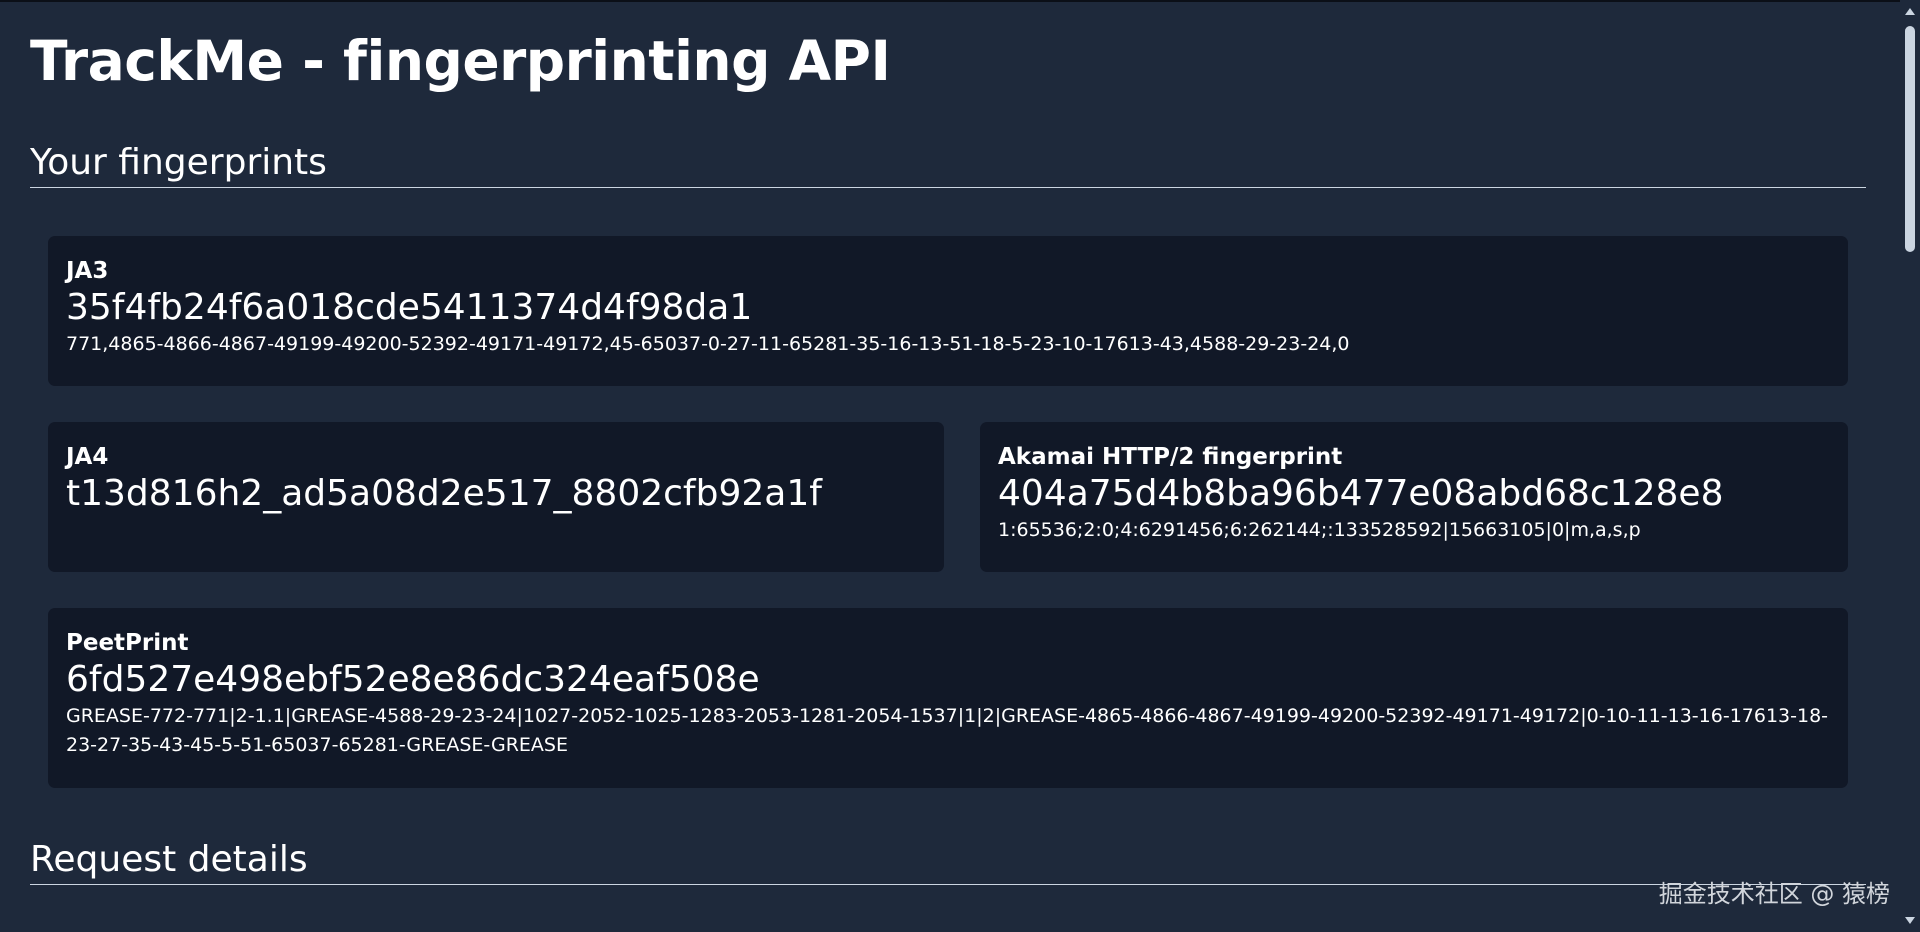 This screenshot has height=932, width=1920. I want to click on ja4-card: JA4 t13d816h2_ad5a08d2e517_8802cfb92a1f, so click(496, 497).